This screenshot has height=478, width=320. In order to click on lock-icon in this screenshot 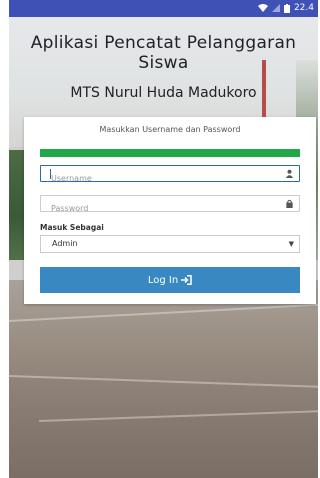, I will do `click(289, 203)`.